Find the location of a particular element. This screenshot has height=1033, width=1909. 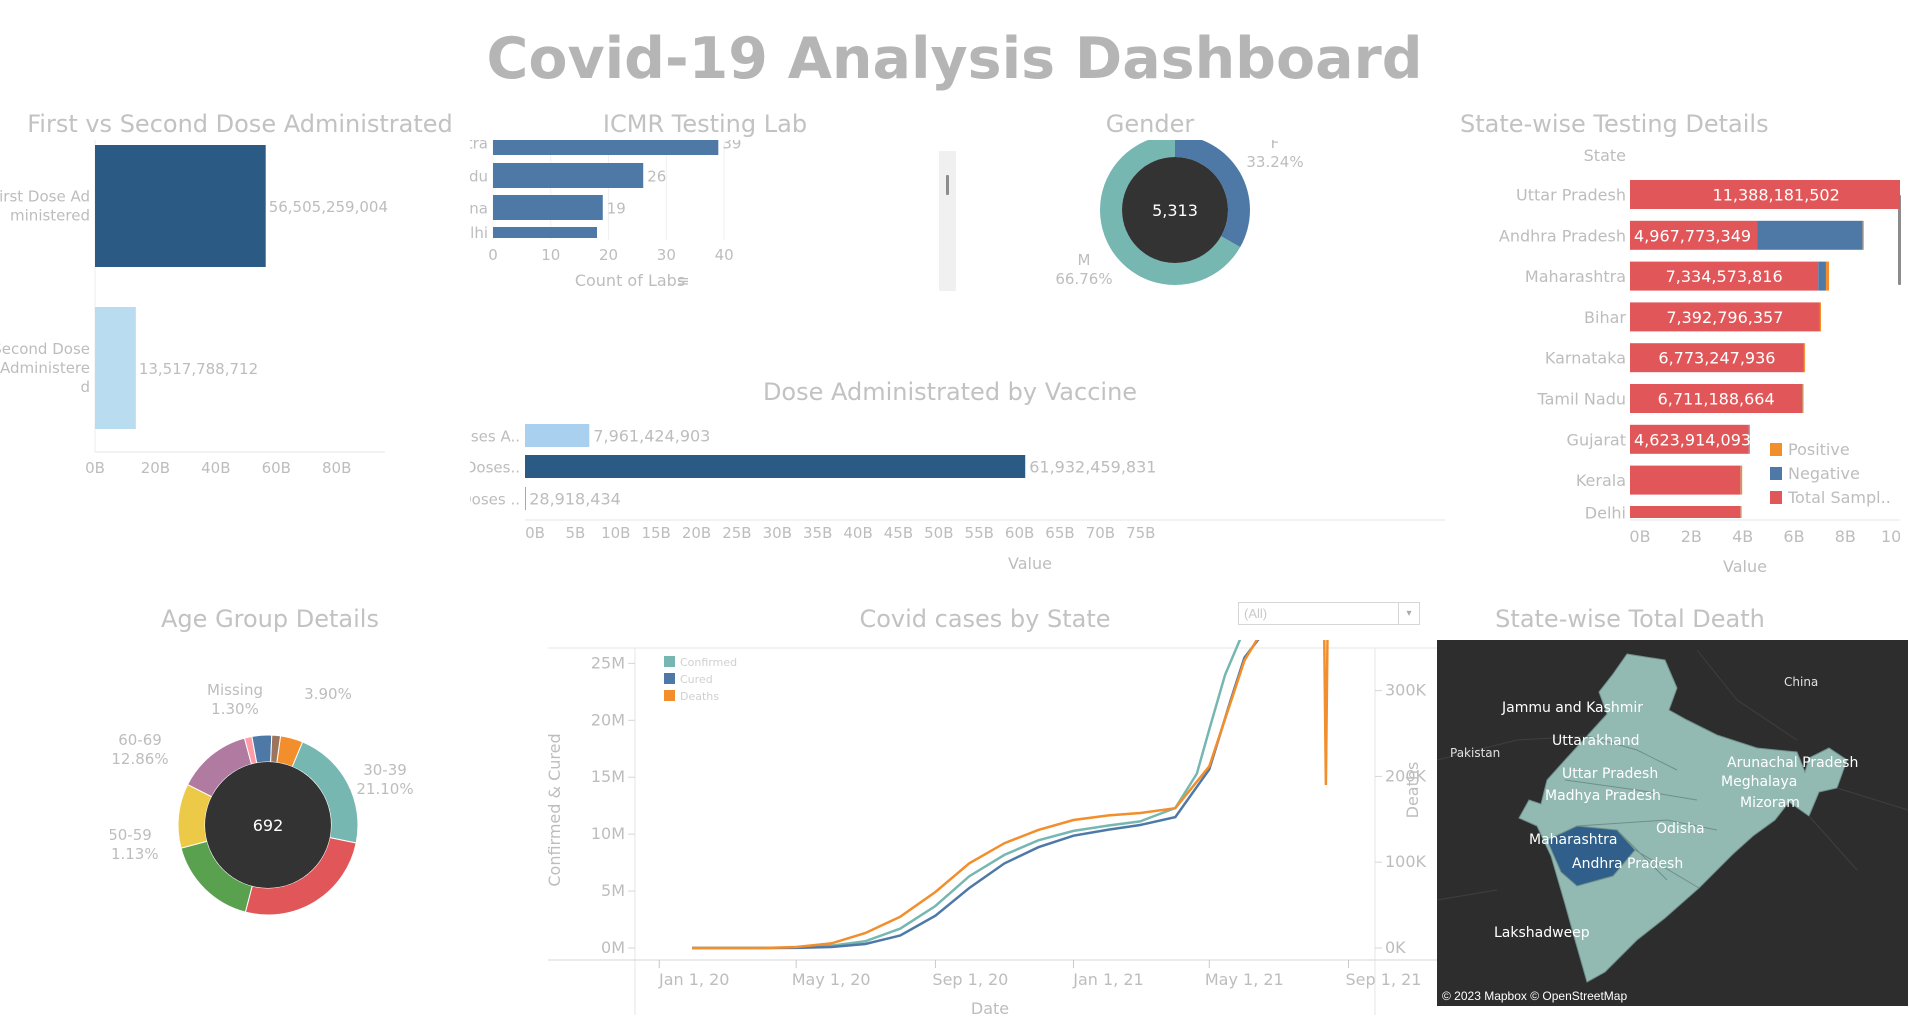

vaccine-x-tick-label: 35B is located at coordinates (817, 533).